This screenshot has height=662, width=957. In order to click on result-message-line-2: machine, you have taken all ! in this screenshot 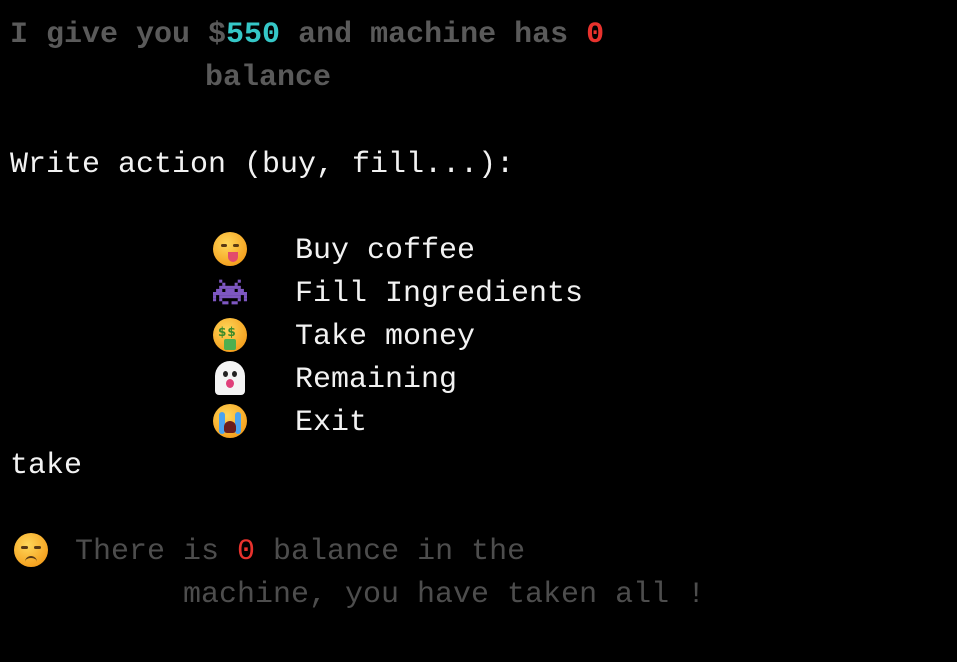, I will do `click(444, 595)`.